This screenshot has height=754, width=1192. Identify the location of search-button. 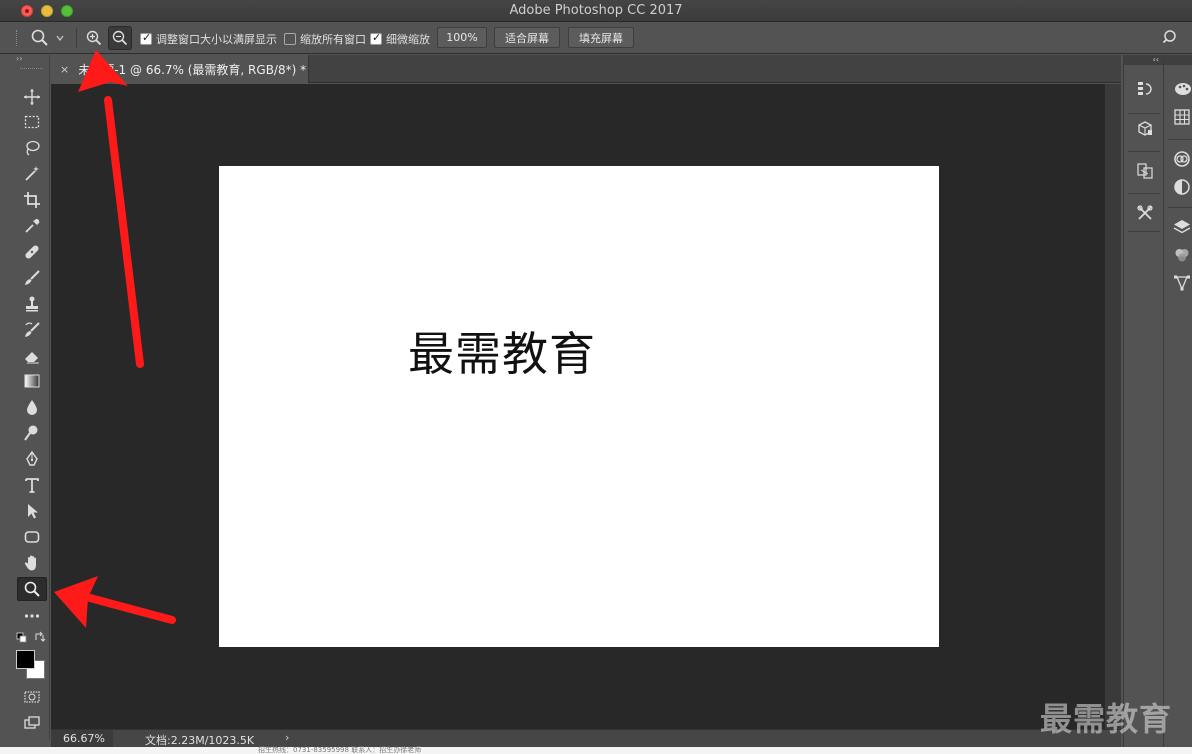
(1171, 39).